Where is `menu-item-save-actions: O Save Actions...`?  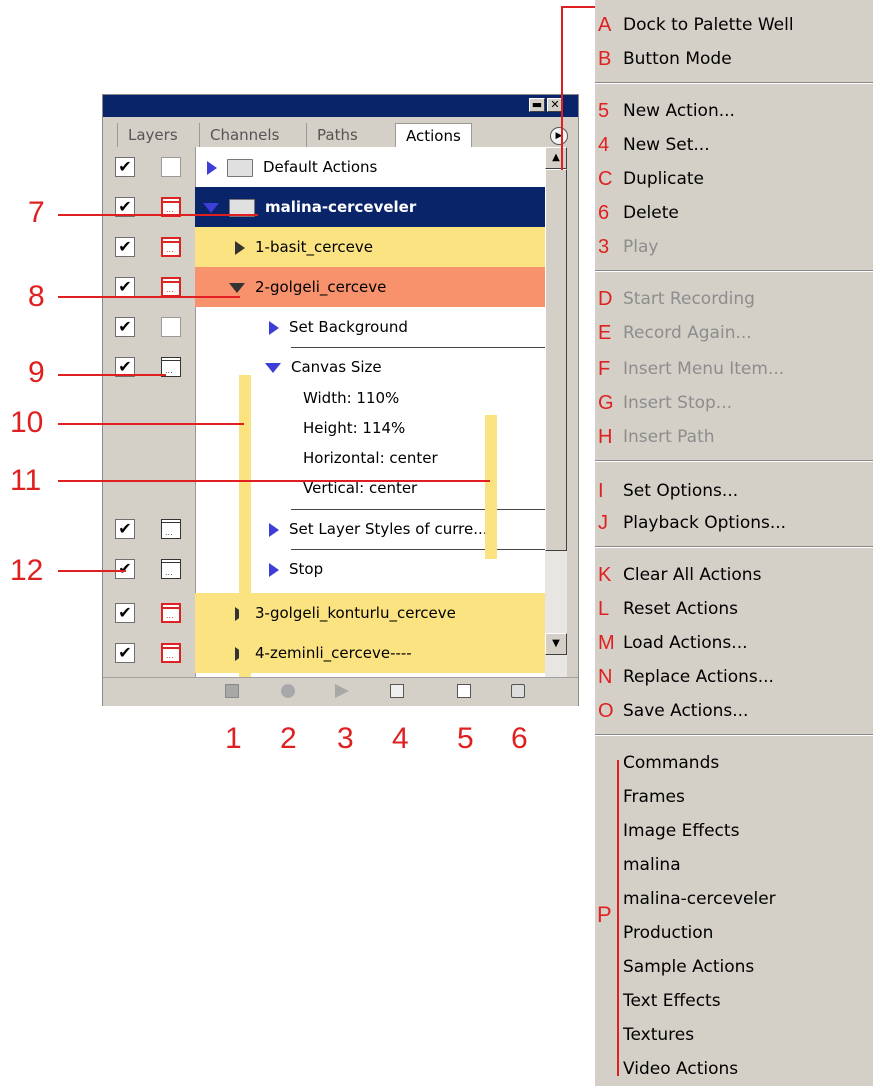 menu-item-save-actions: O Save Actions... is located at coordinates (734, 711).